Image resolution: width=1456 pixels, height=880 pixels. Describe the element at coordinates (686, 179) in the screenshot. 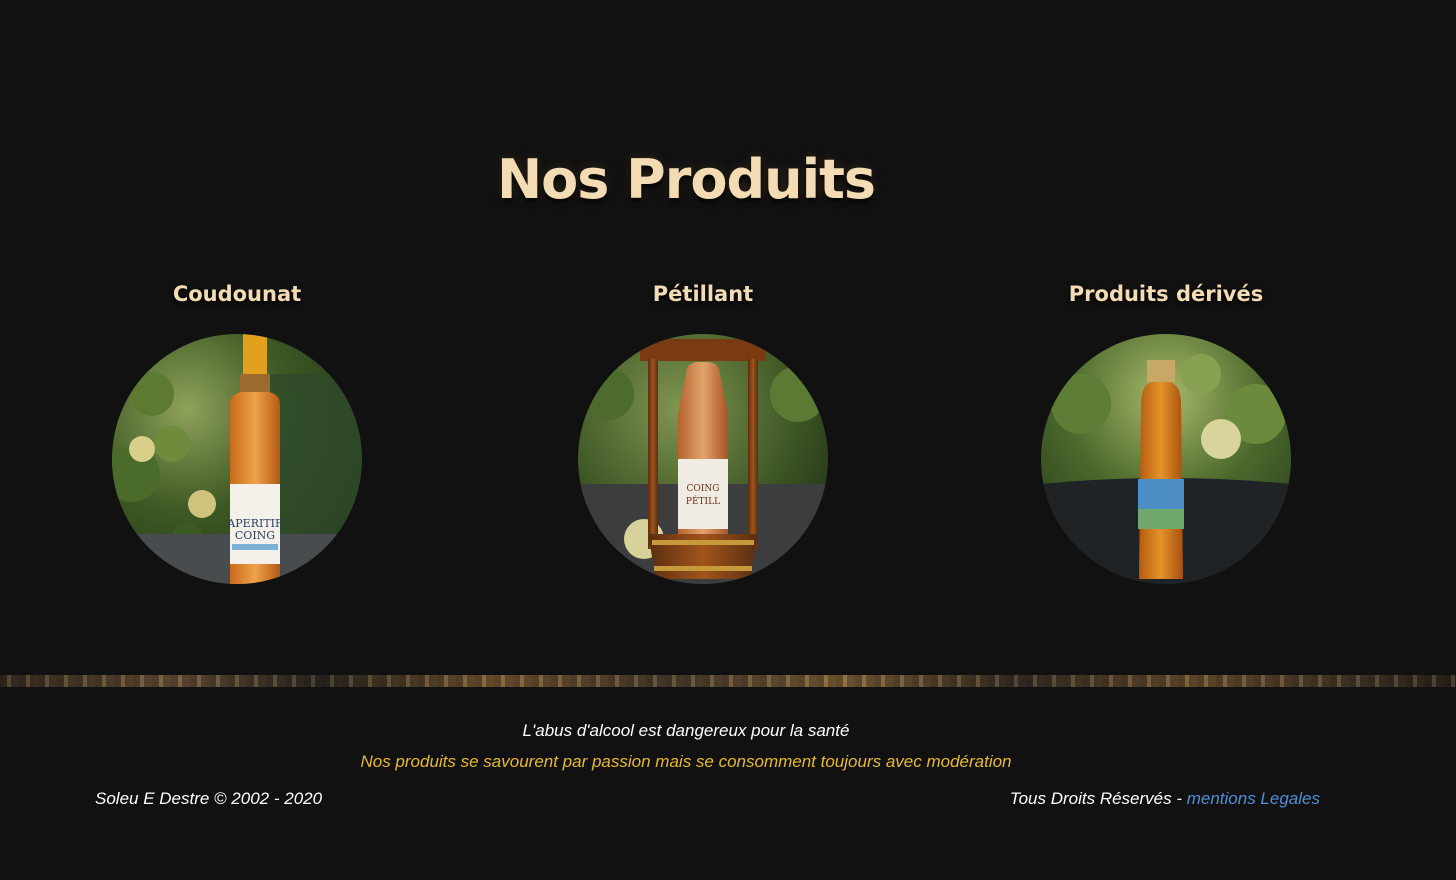

I see `page-title: Nos Produits` at that location.